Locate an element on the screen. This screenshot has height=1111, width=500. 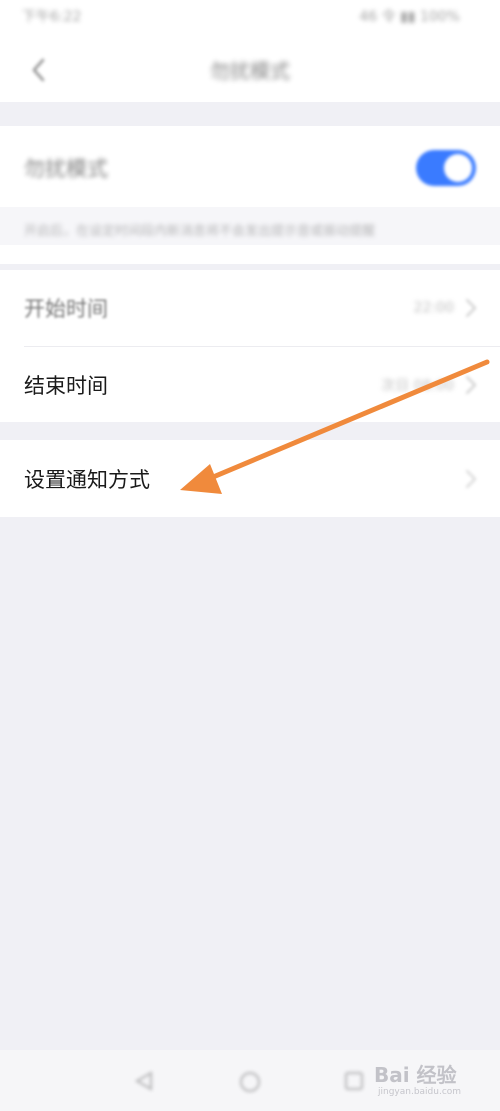
dnd-toggle is located at coordinates (446, 168).